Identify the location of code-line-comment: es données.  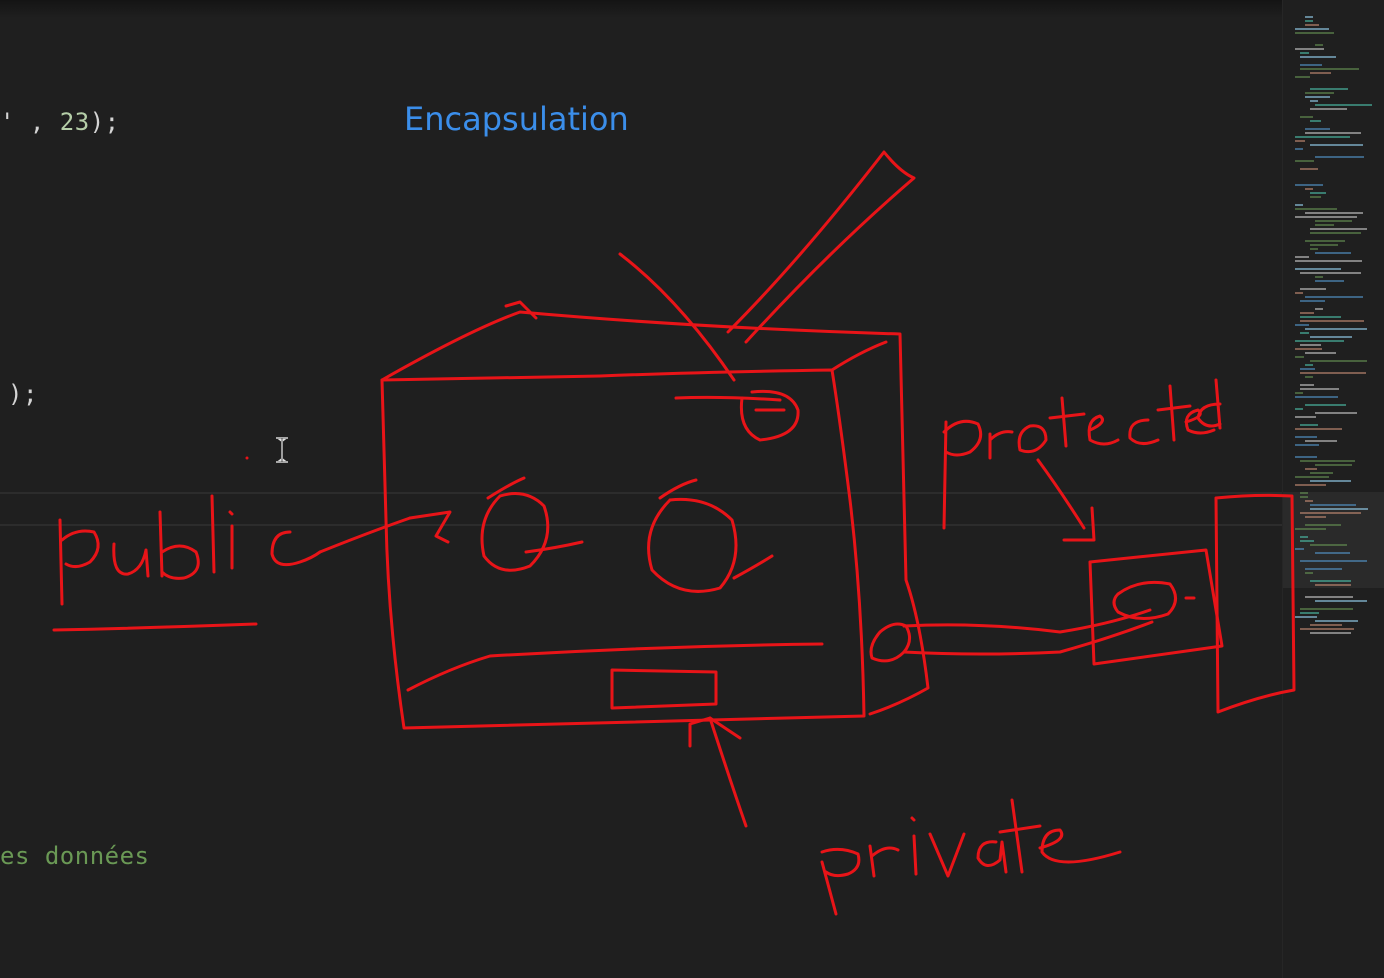
(75, 856).